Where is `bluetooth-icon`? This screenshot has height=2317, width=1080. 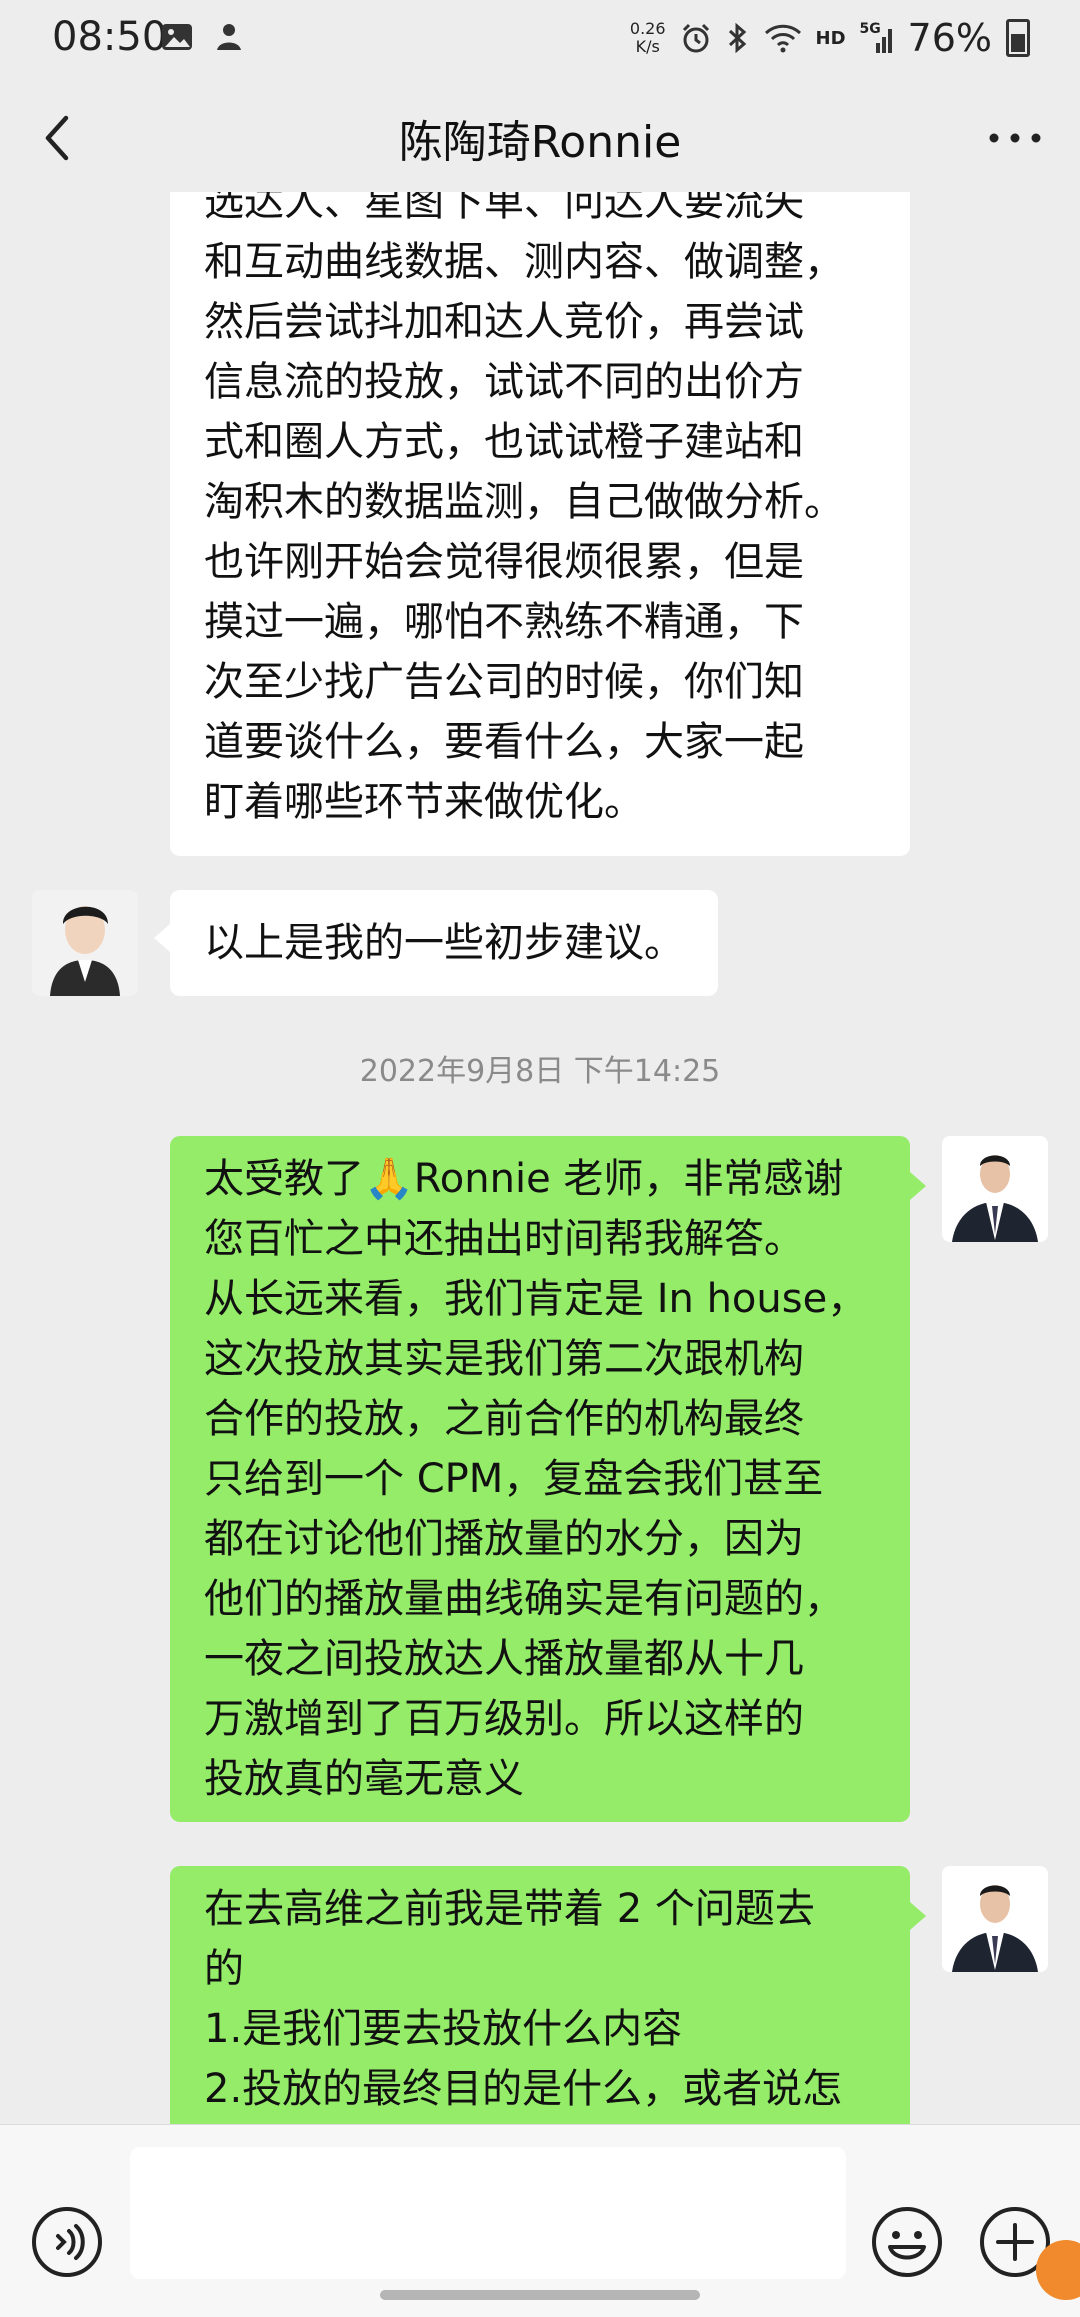
bluetooth-icon is located at coordinates (737, 38).